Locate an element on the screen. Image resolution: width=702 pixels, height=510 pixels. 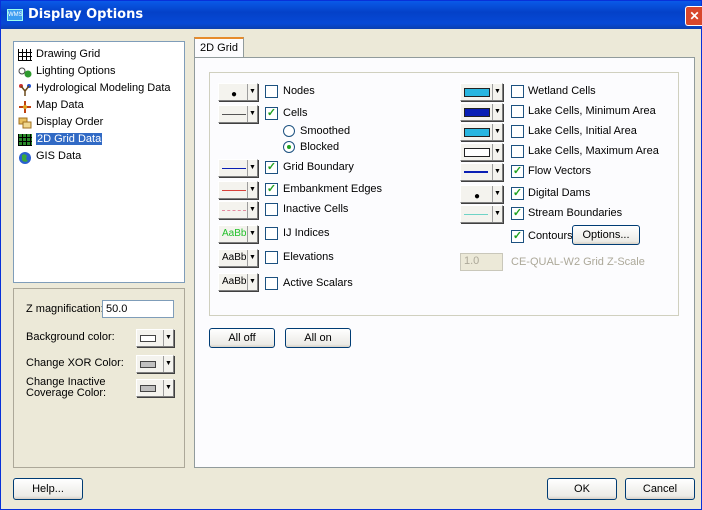
elevations-checkbox is located at coordinates (271, 257).